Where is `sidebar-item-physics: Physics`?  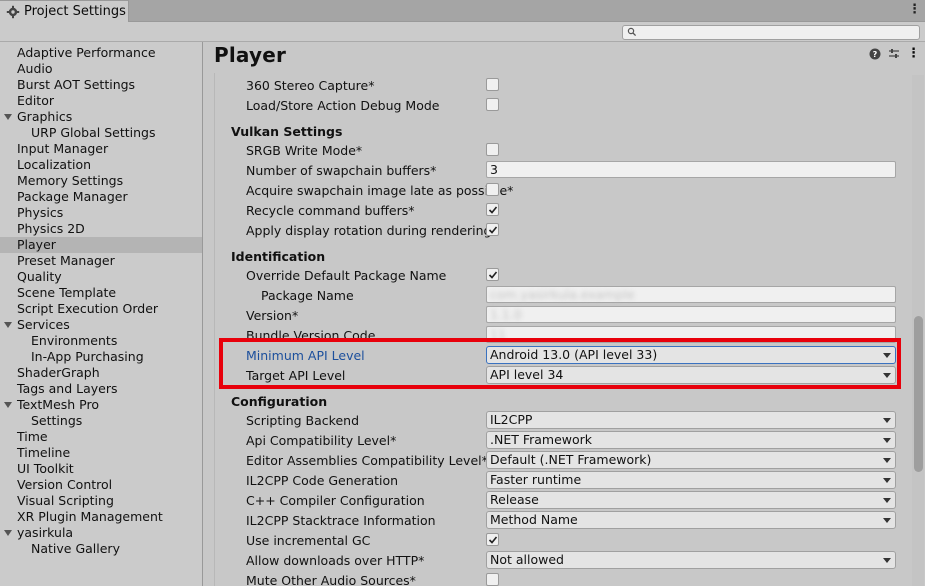
sidebar-item-physics: Physics is located at coordinates (101, 213).